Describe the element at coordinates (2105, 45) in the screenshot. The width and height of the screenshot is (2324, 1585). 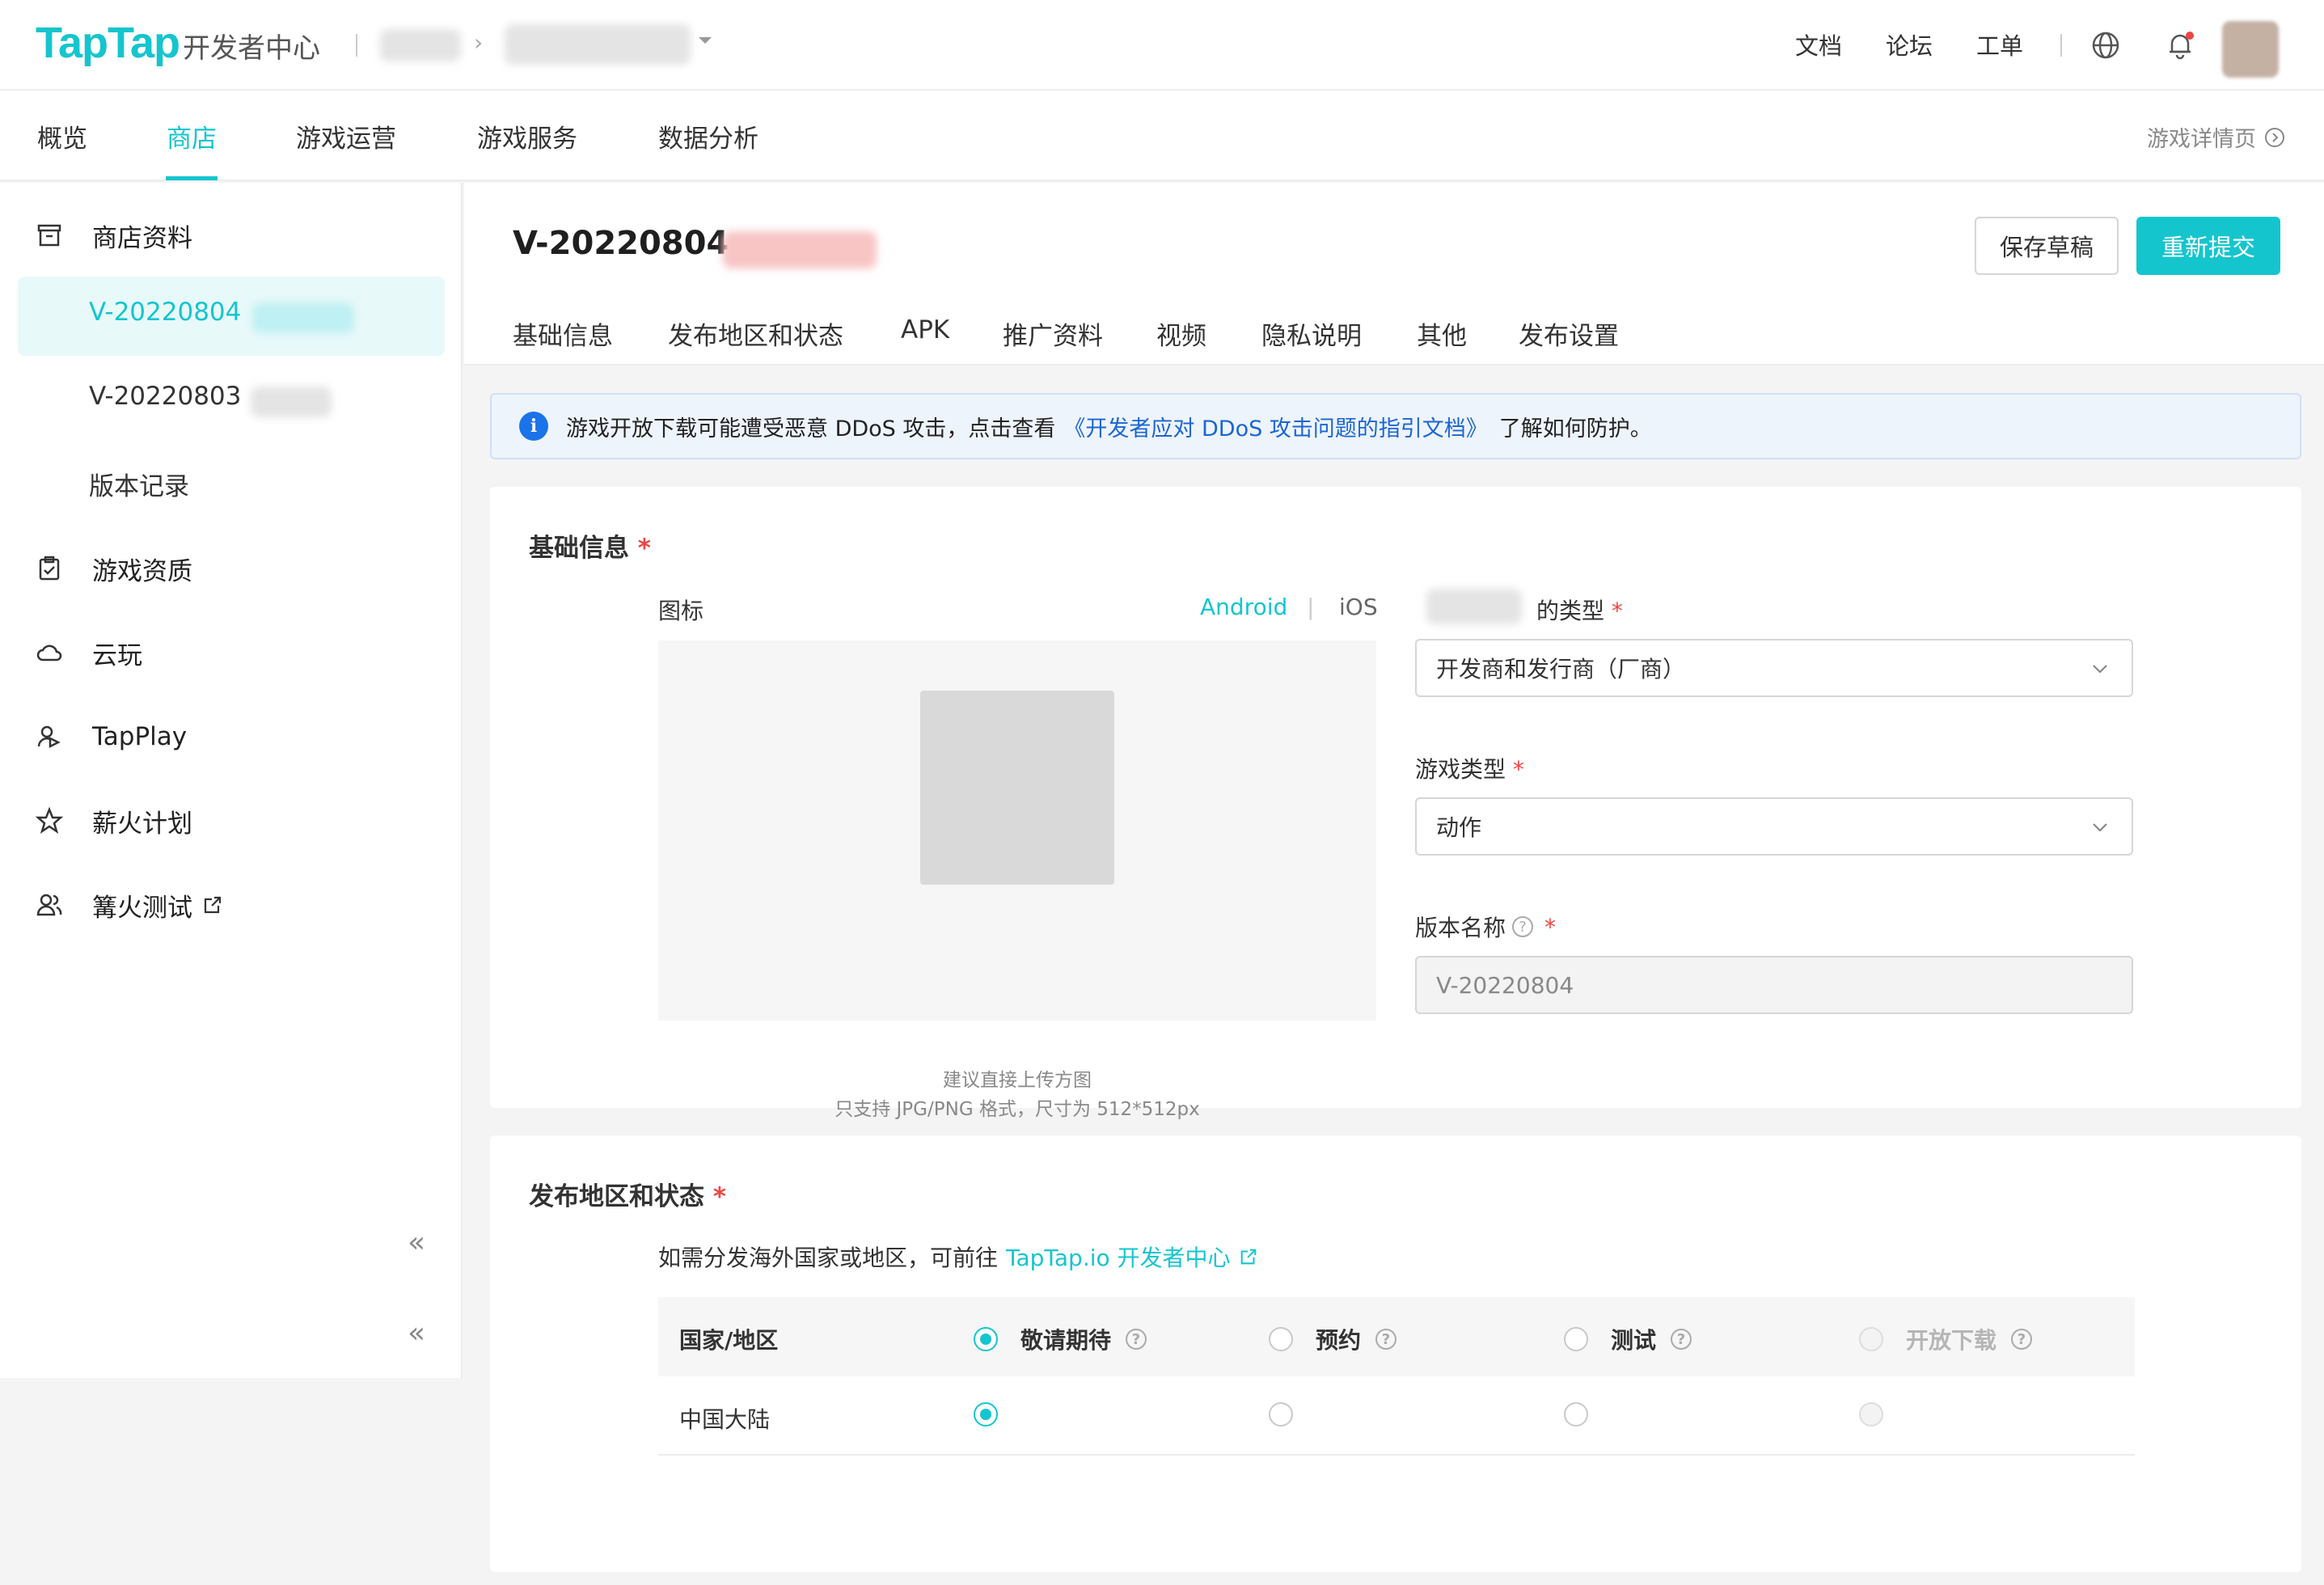
I see `globe-icon` at that location.